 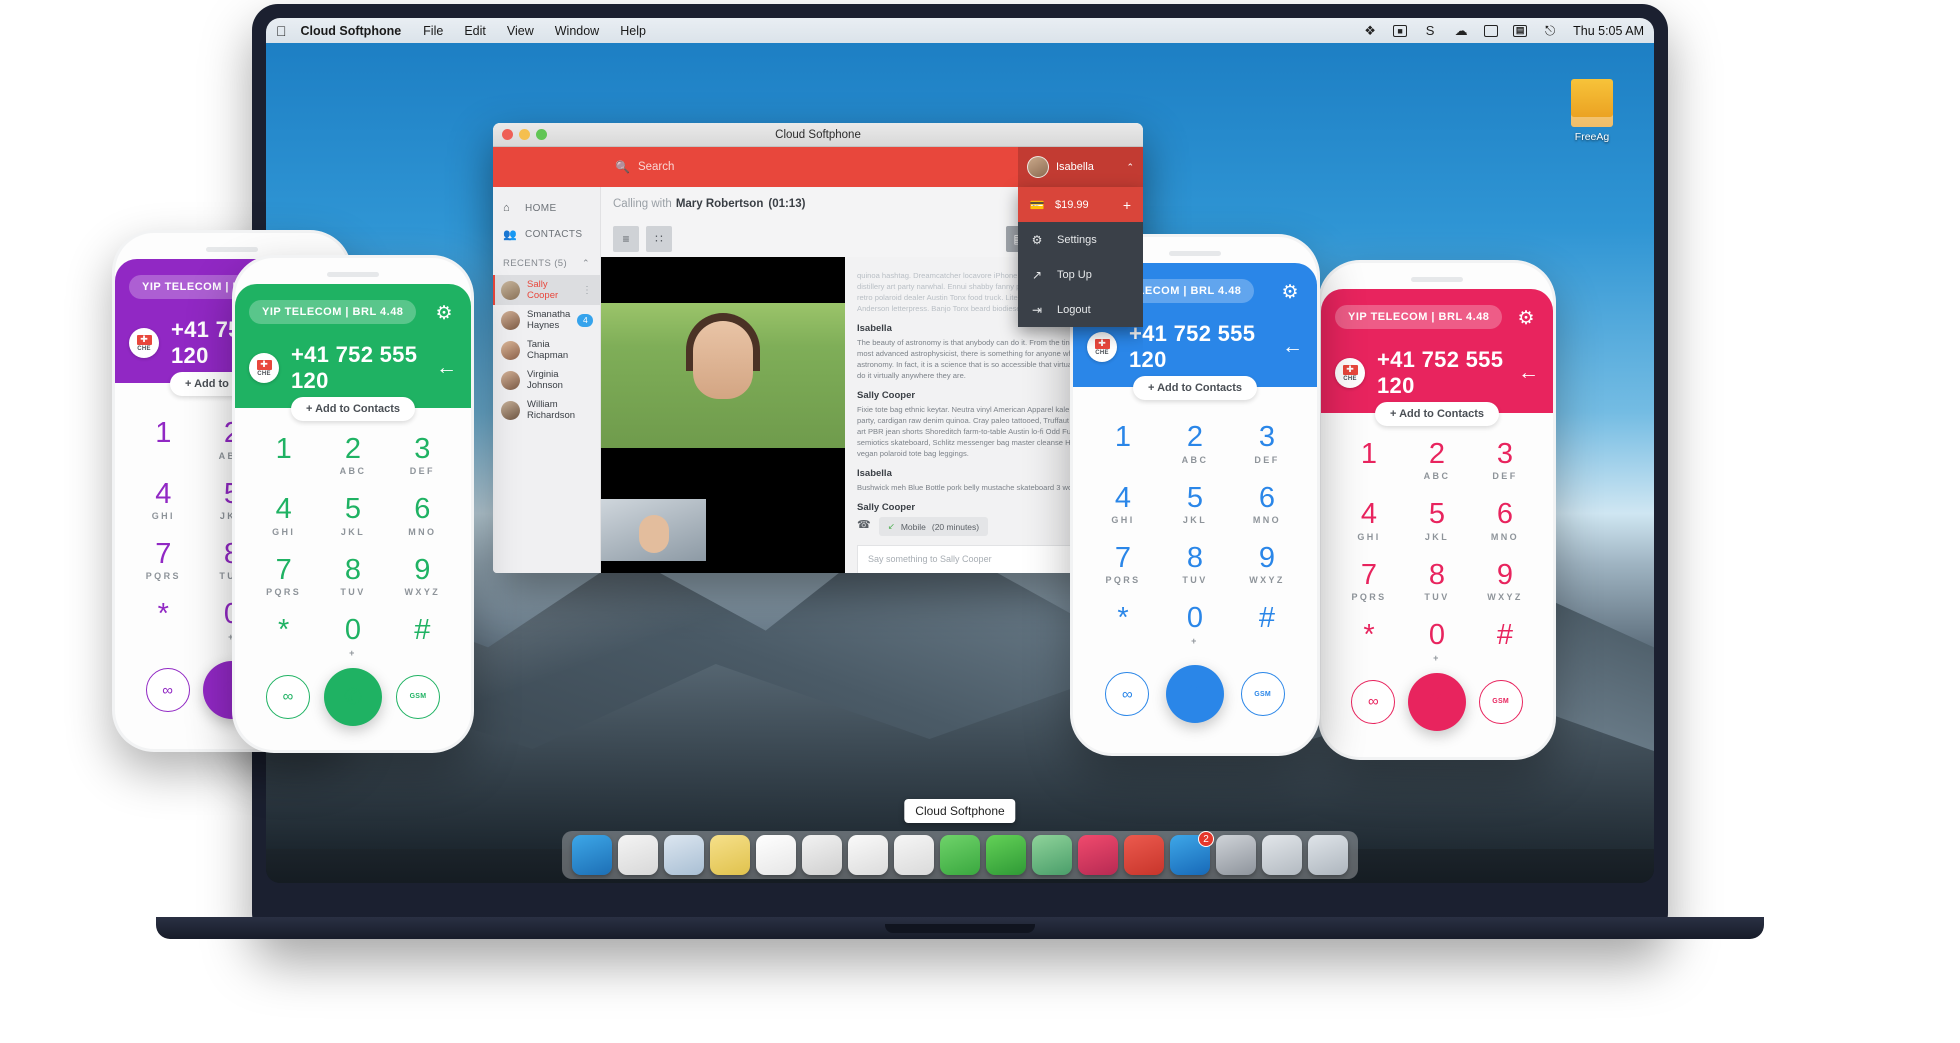 I want to click on xcode-icon, so click(x=1282, y=855).